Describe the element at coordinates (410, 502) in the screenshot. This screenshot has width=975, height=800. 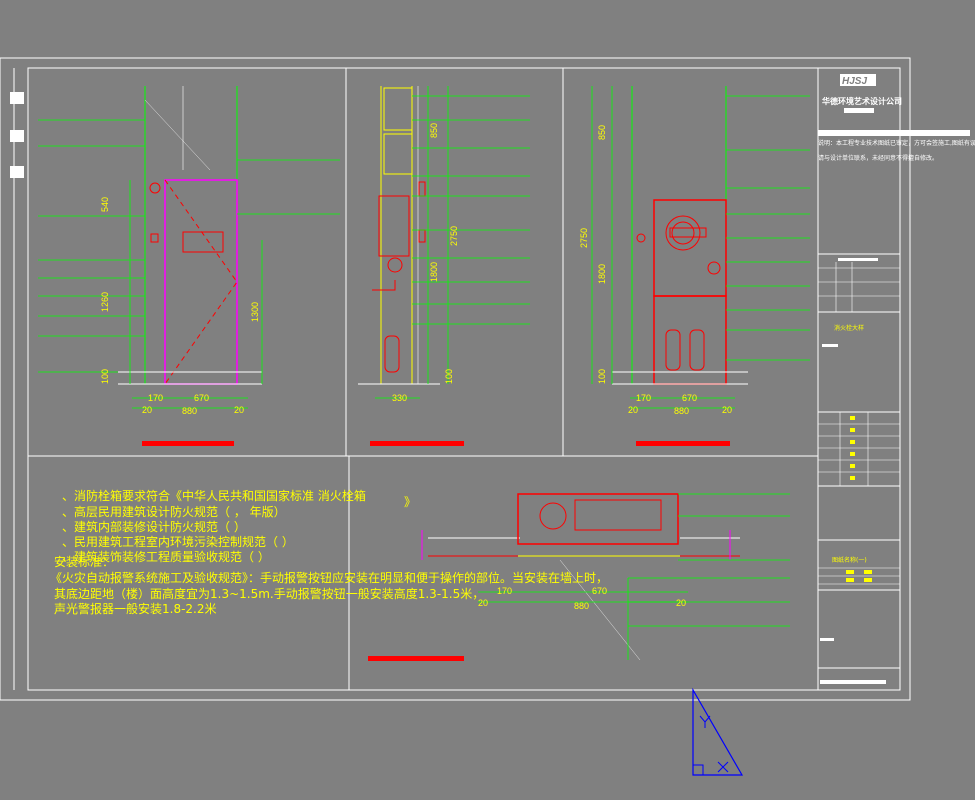
I see `note-line-1-end: 》` at that location.